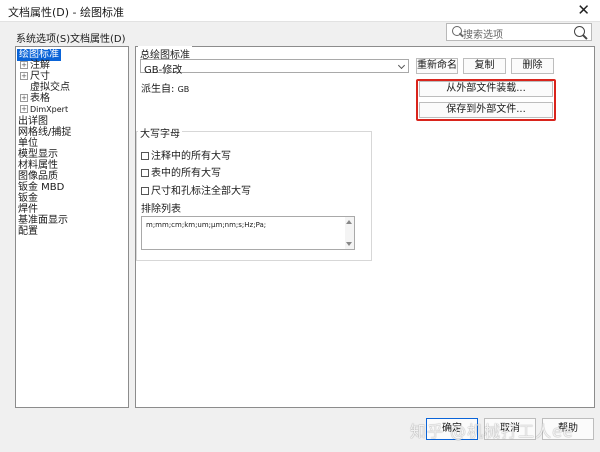 This screenshot has width=600, height=452. Describe the element at coordinates (28, 143) in the screenshot. I see `tree-item-label: 单位` at that location.